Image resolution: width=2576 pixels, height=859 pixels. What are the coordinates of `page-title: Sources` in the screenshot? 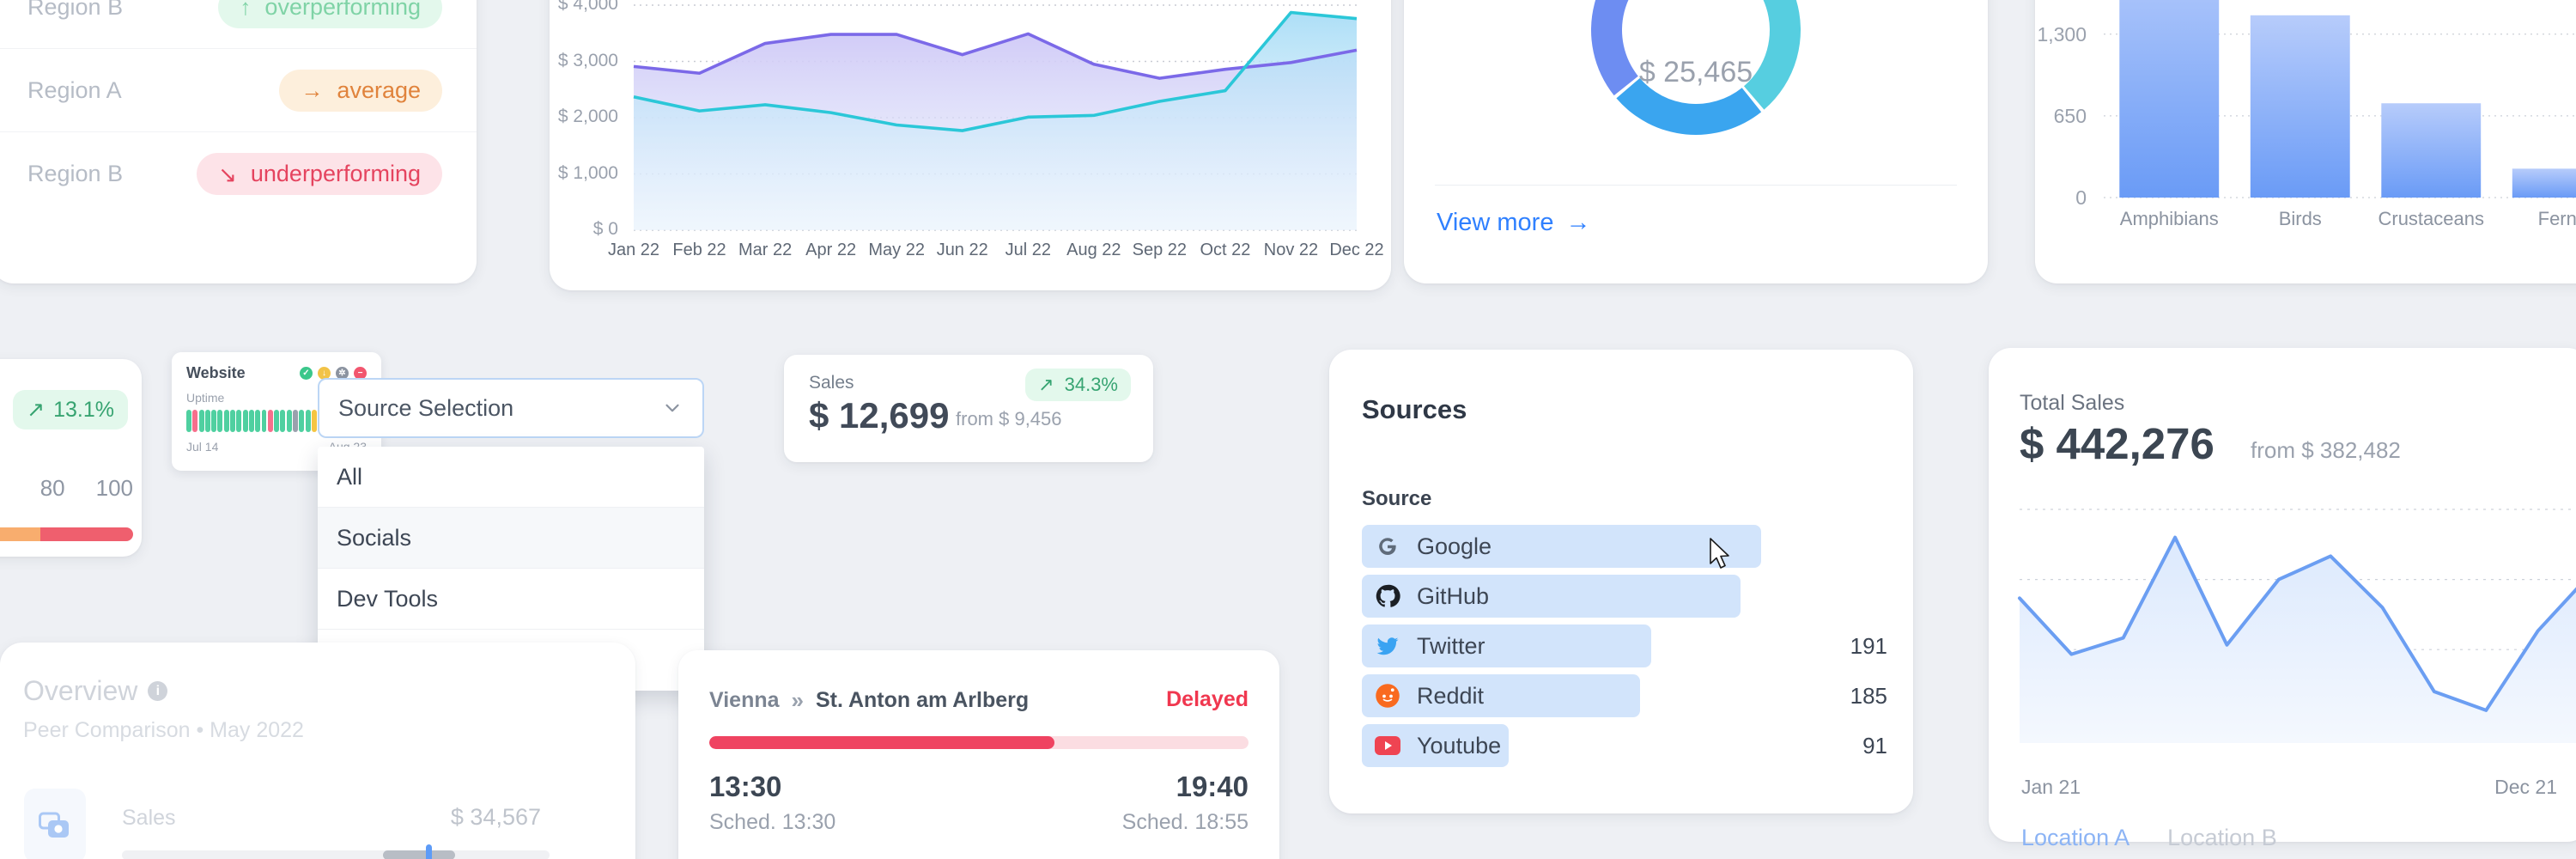 It's located at (1415, 409).